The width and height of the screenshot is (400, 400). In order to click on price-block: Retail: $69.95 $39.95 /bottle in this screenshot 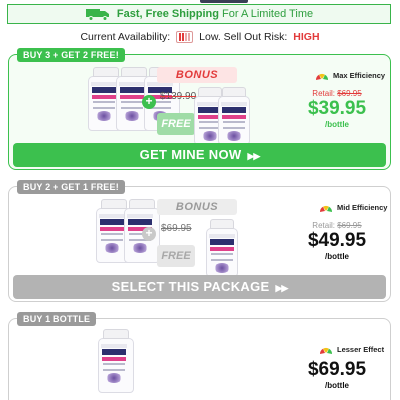, I will do `click(337, 109)`.